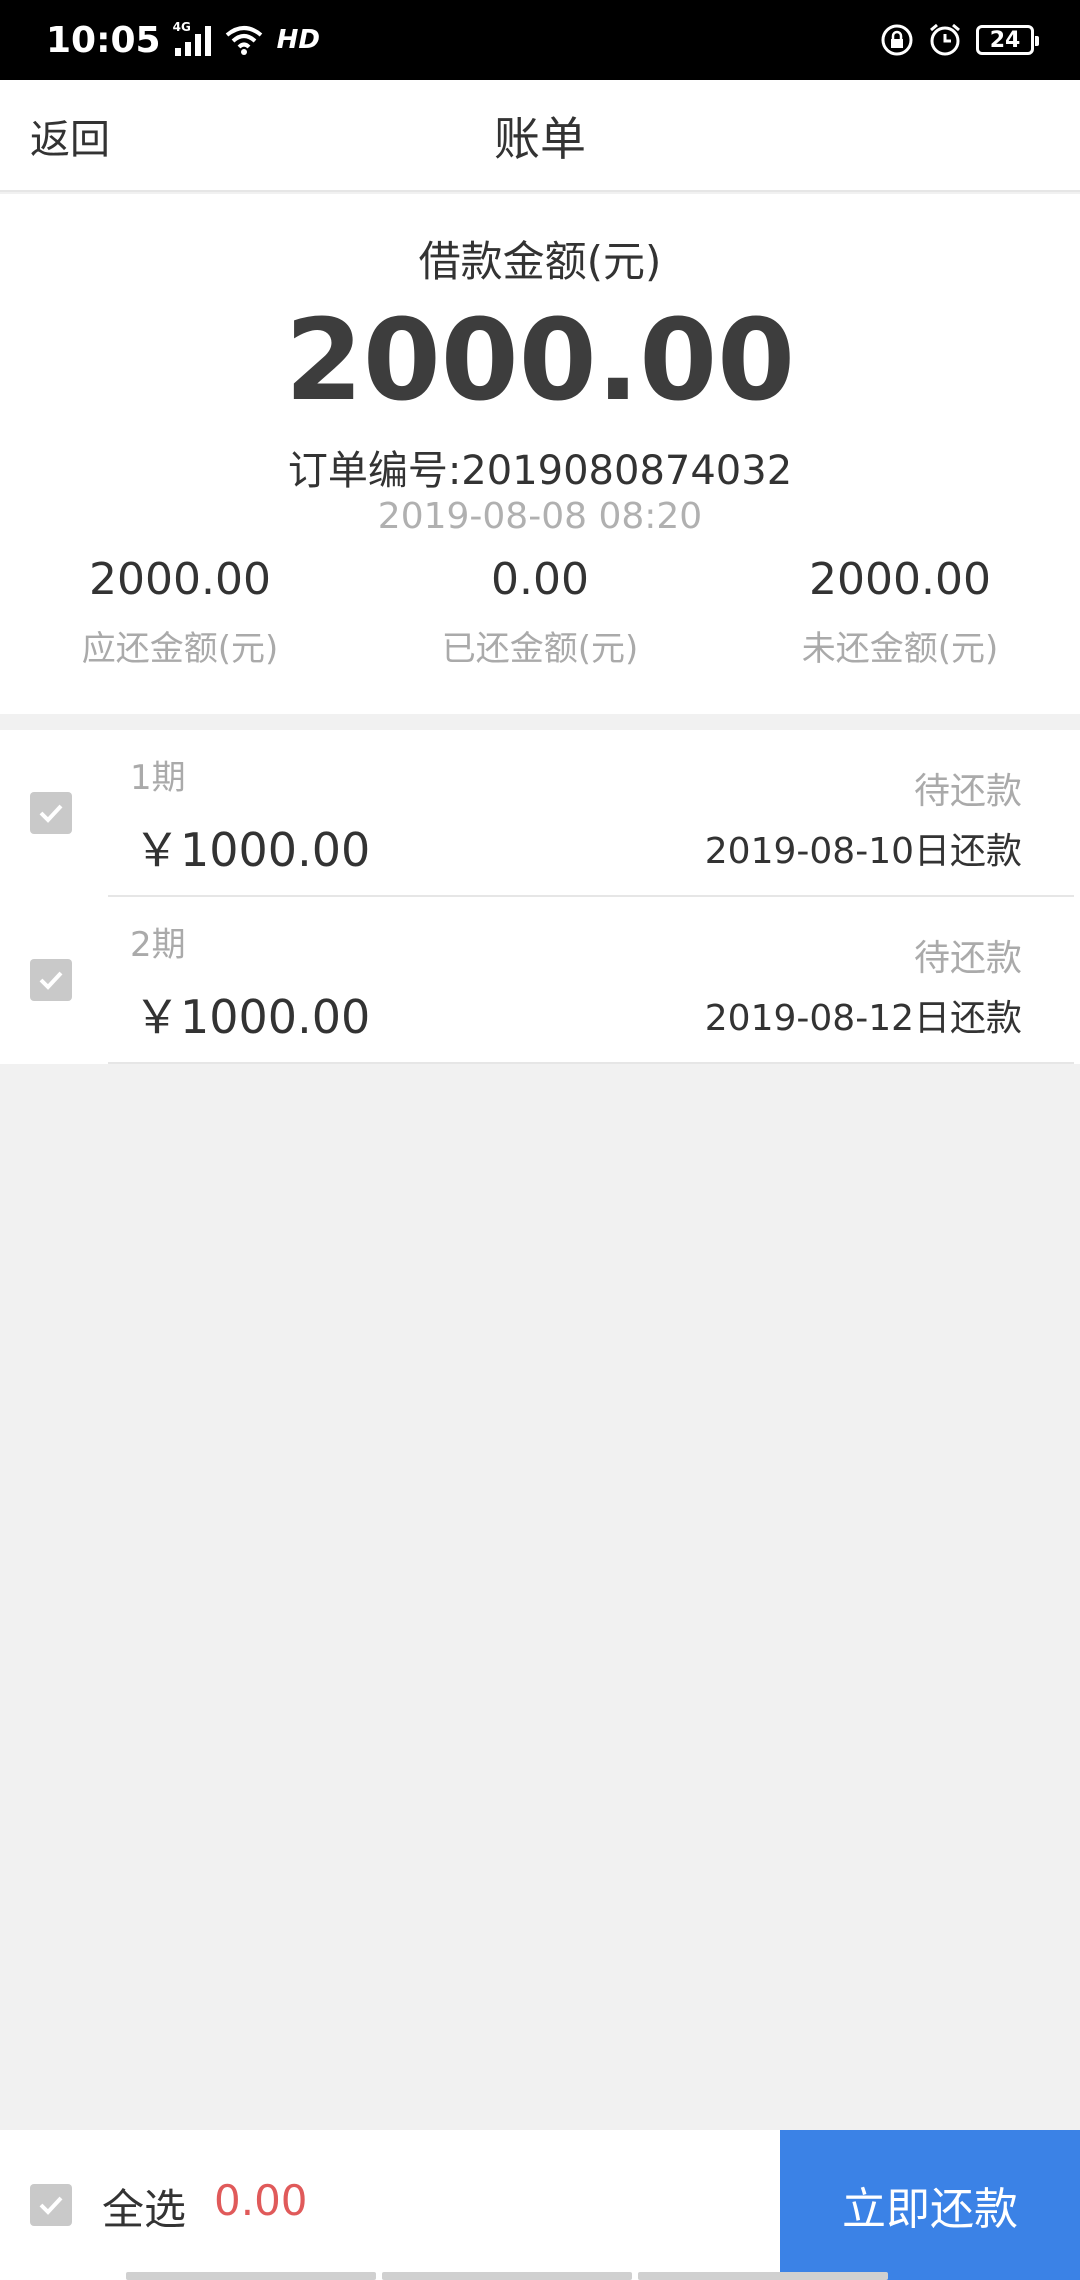  Describe the element at coordinates (591, 1063) in the screenshot. I see `row-divider` at that location.